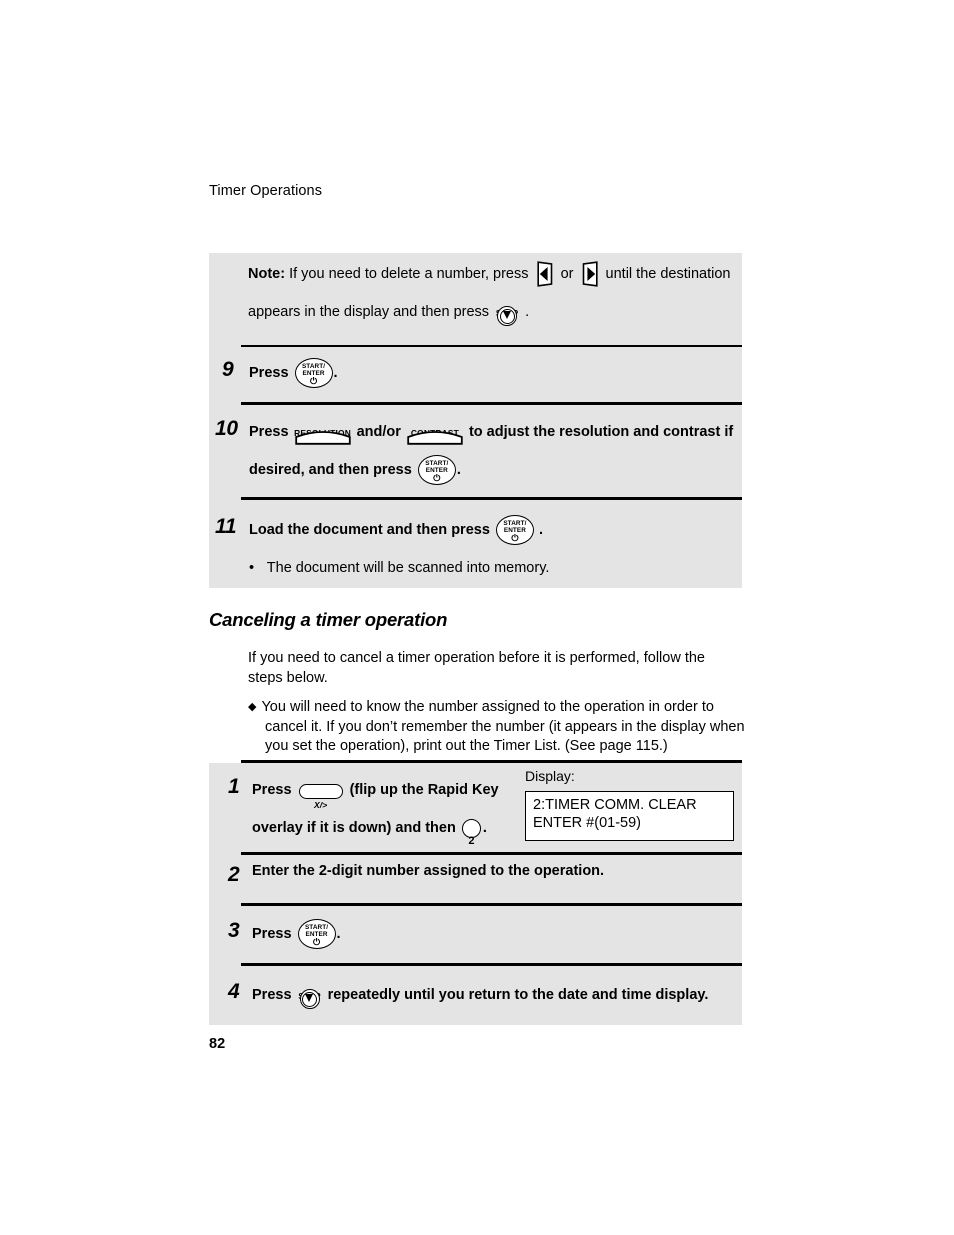 The width and height of the screenshot is (954, 1235). What do you see at coordinates (267, 274) in the screenshot?
I see `note-label: Note:` at bounding box center [267, 274].